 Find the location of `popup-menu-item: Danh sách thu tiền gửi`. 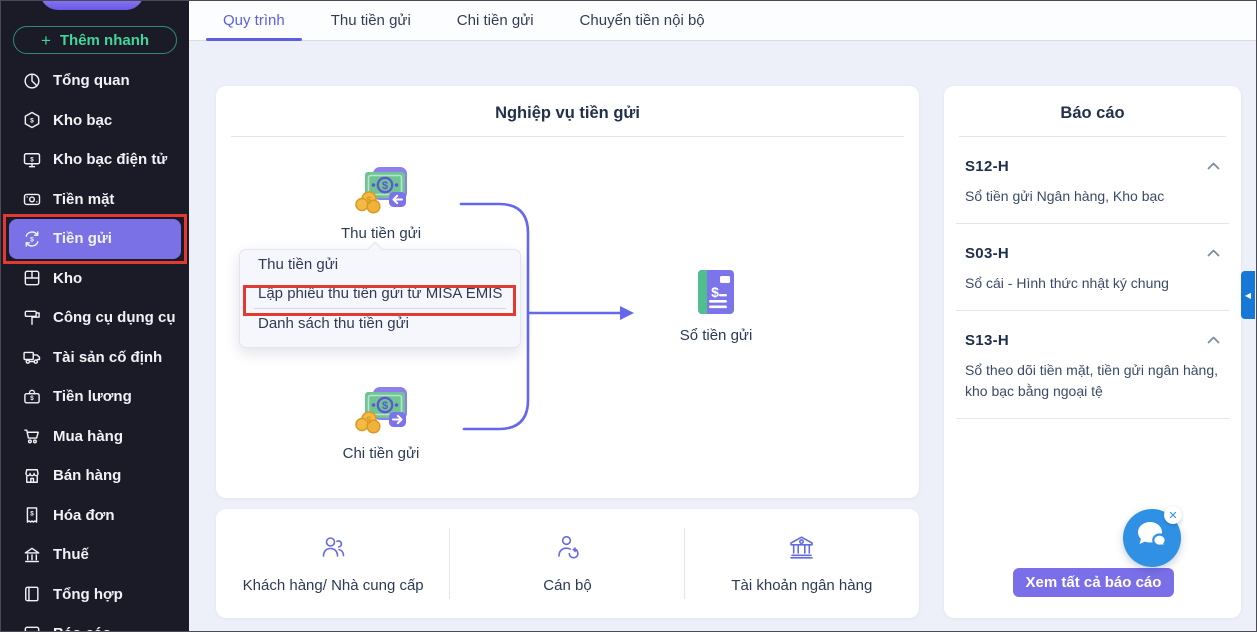

popup-menu-item: Danh sách thu tiền gửi is located at coordinates (380, 323).